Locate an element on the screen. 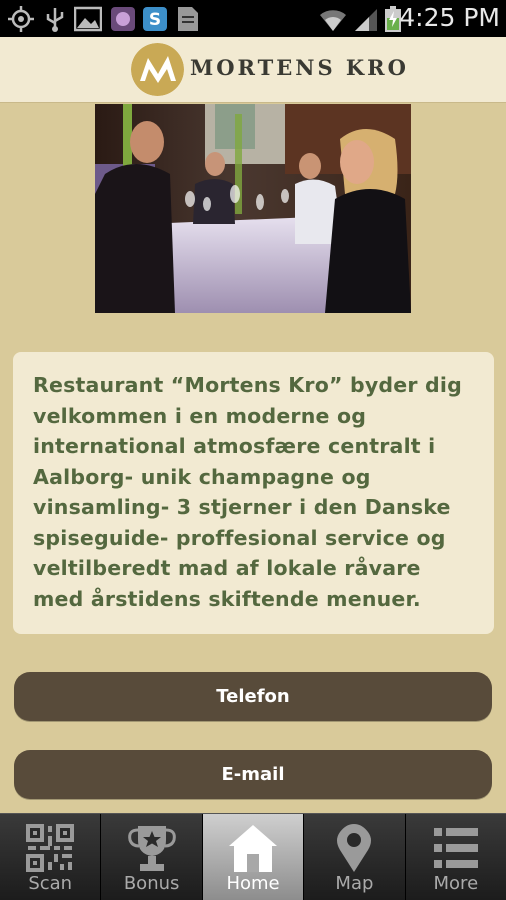 This screenshot has height=900, width=506. tab-home: Home is located at coordinates (253, 857).